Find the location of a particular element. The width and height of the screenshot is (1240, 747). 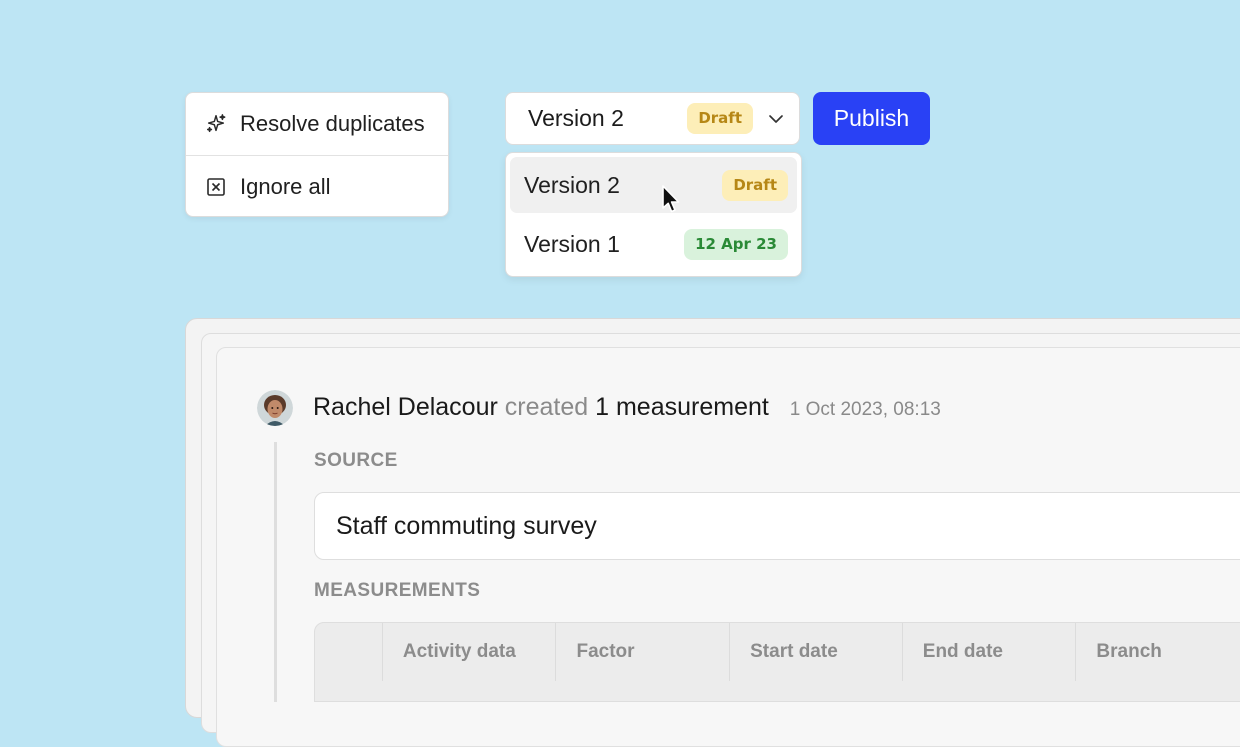

source-field: Staff commuting survey is located at coordinates (777, 526).